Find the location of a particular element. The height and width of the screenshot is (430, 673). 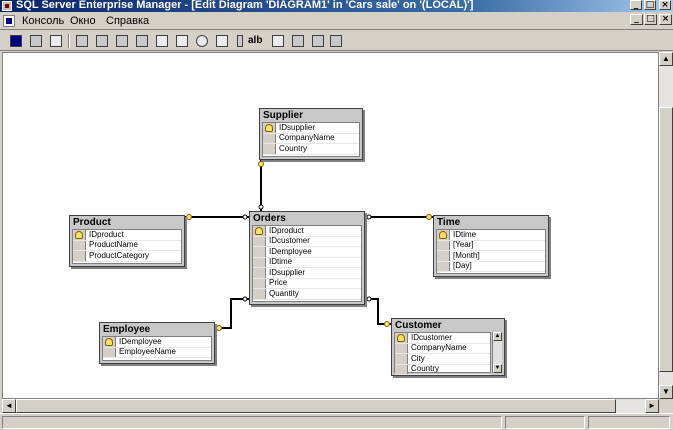

grid-icon is located at coordinates (336, 41).